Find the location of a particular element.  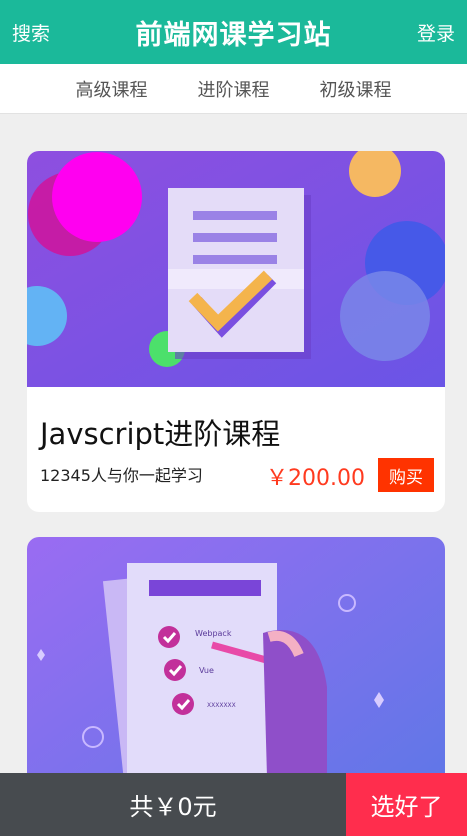

course-title: Javscript进阶课程 is located at coordinates (160, 434).